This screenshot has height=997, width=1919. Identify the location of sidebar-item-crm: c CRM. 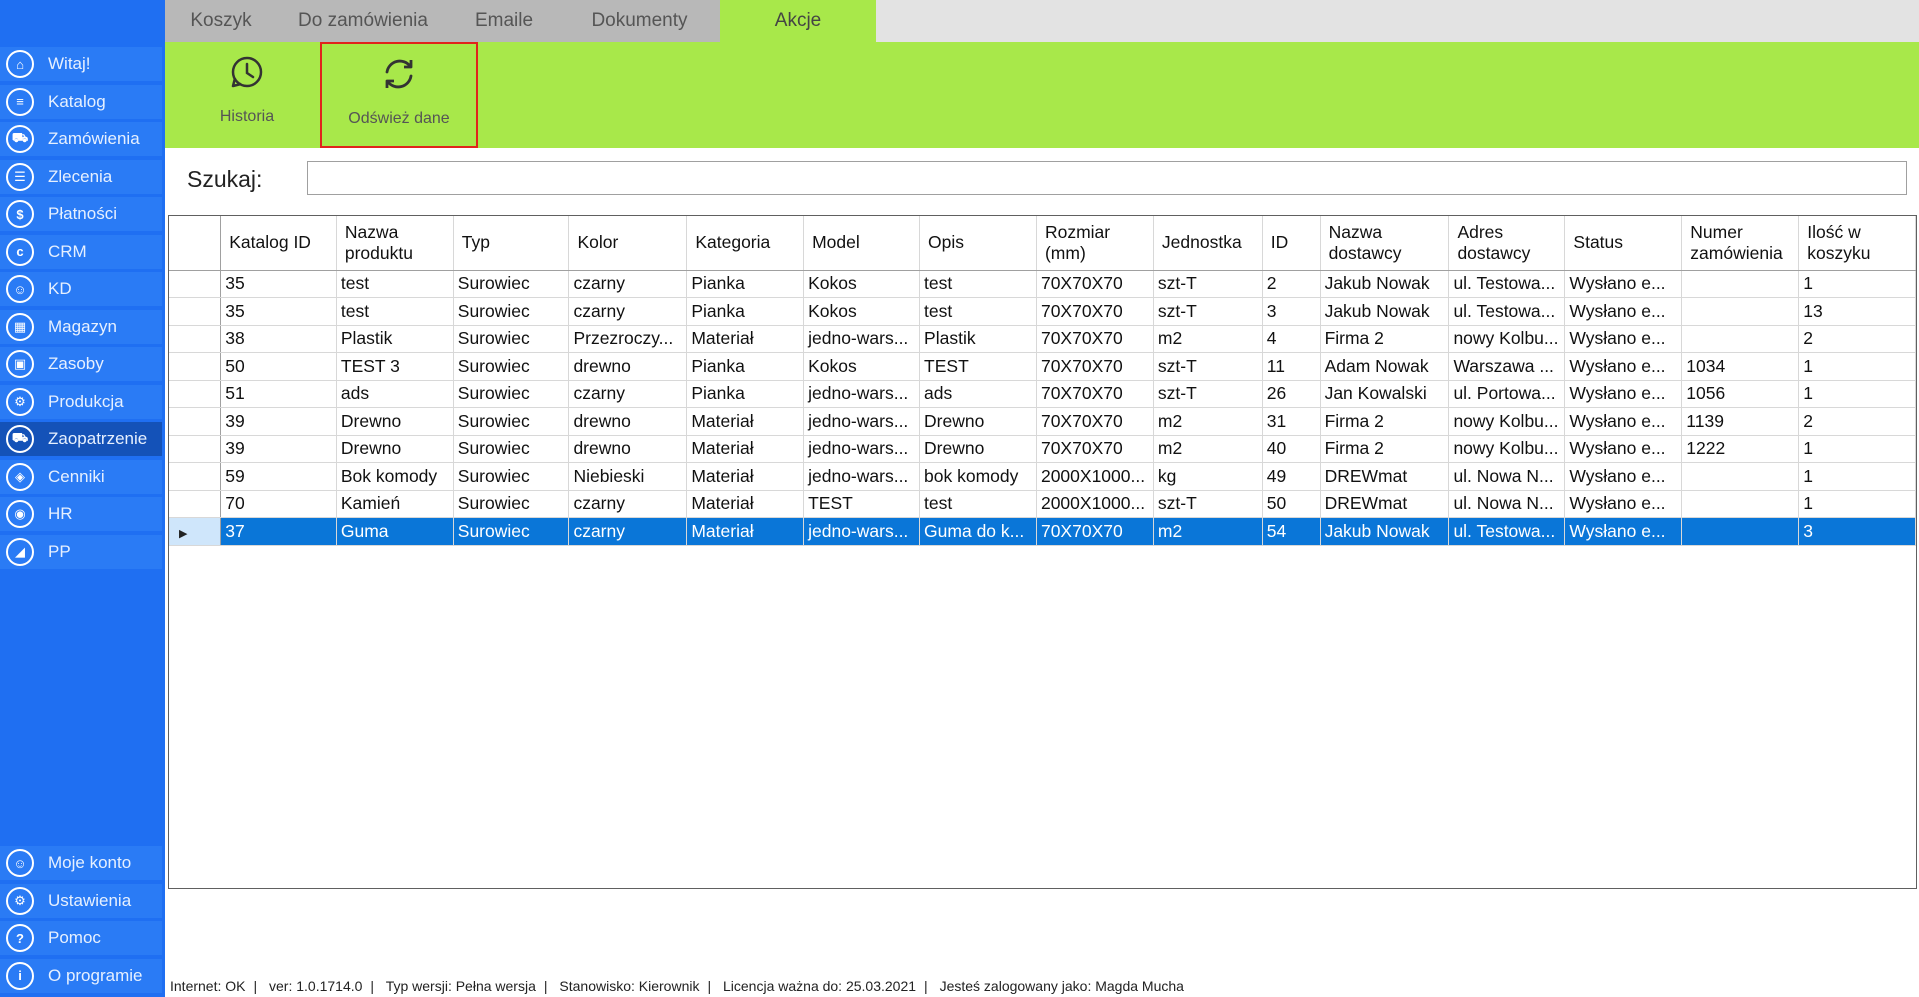
(81, 251).